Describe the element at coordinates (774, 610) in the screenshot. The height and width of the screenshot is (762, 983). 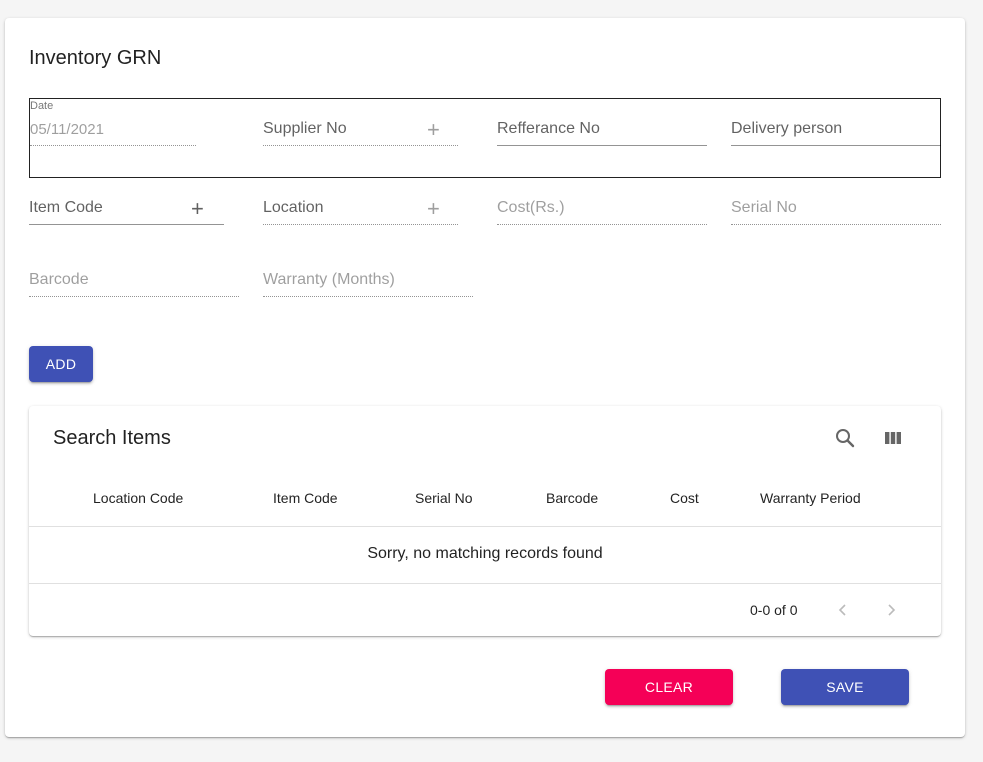
I see `pagination-text: 0-0 of 0` at that location.